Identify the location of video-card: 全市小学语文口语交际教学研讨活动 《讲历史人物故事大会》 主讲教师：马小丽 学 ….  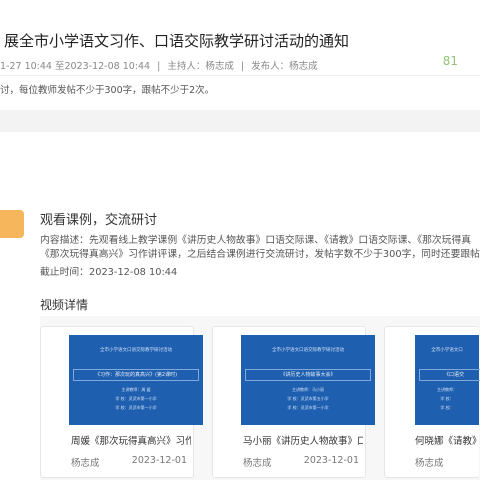
(293, 402).